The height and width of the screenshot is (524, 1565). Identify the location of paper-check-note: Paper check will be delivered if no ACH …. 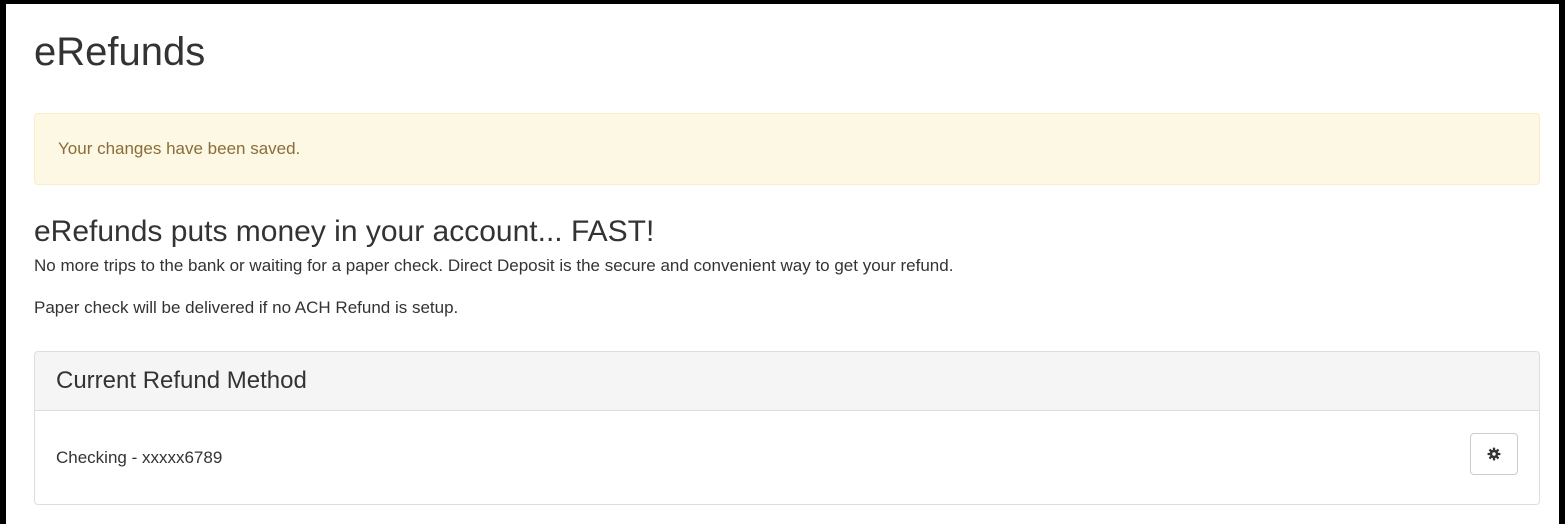
(246, 307).